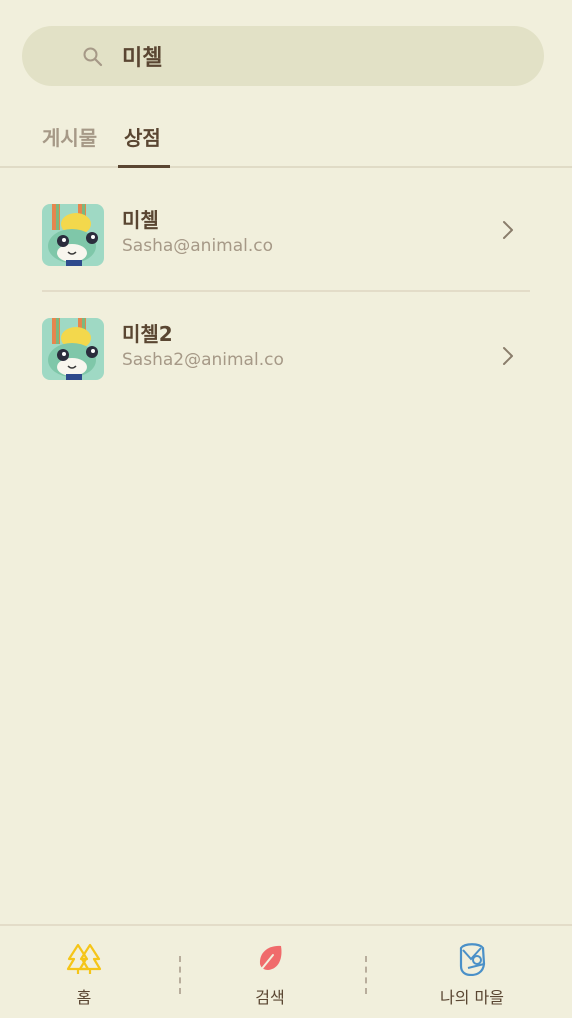 The height and width of the screenshot is (1018, 572). Describe the element at coordinates (286, 139) in the screenshot. I see `result-tabs: 게시물 상점` at that location.